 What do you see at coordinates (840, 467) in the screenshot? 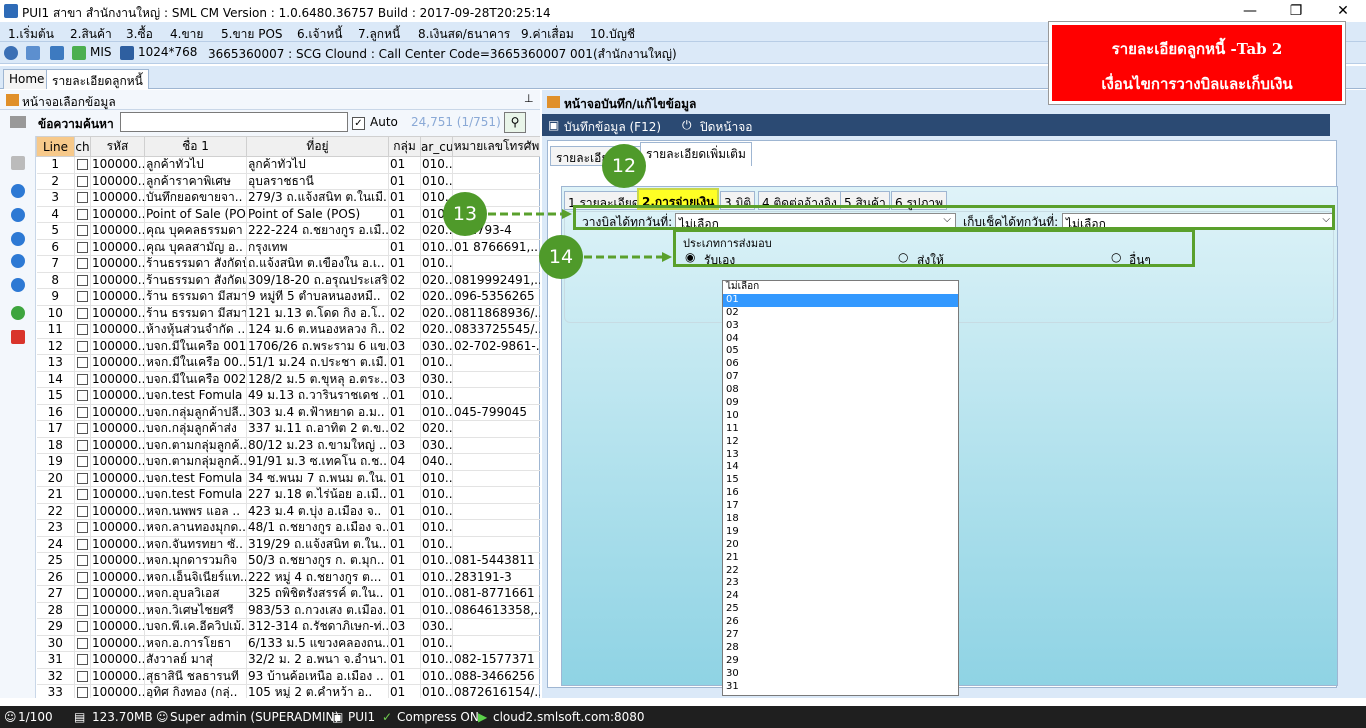
I see `dropdown-option: 14` at bounding box center [840, 467].